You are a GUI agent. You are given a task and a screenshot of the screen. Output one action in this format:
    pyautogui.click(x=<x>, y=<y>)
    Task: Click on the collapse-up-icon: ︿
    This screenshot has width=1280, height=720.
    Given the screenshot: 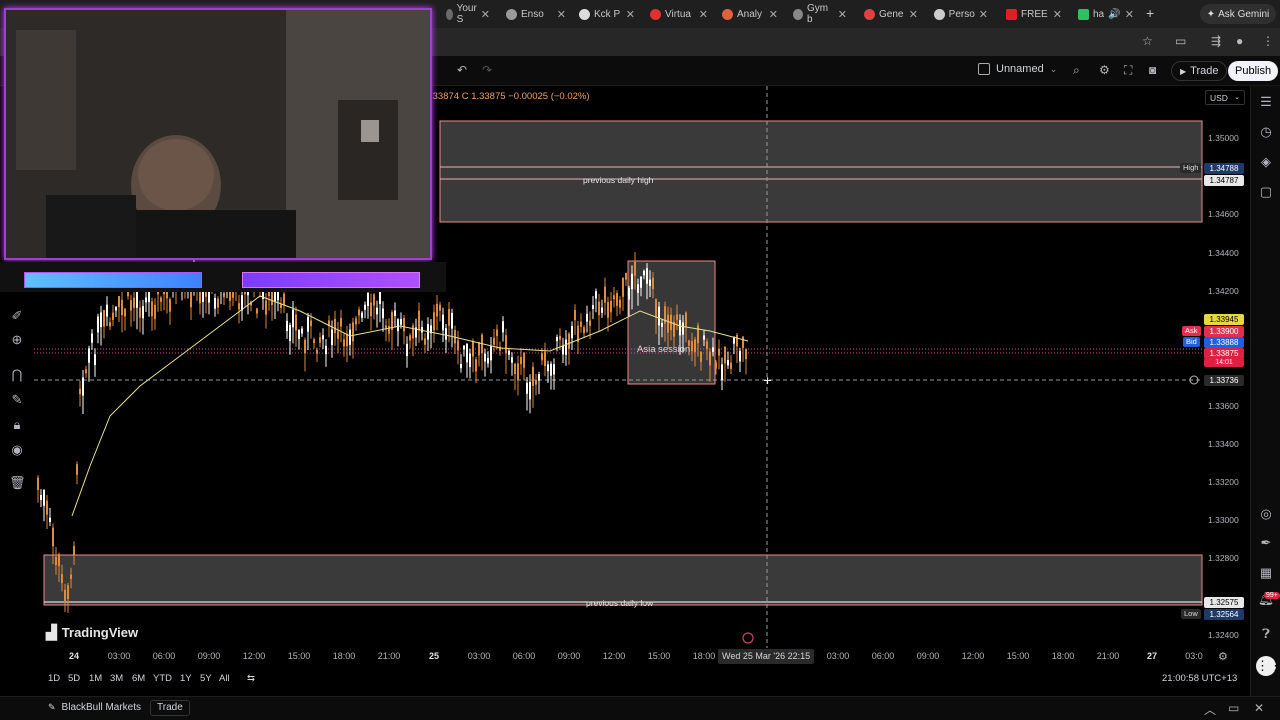 What is the action you would take?
    pyautogui.click(x=1210, y=709)
    